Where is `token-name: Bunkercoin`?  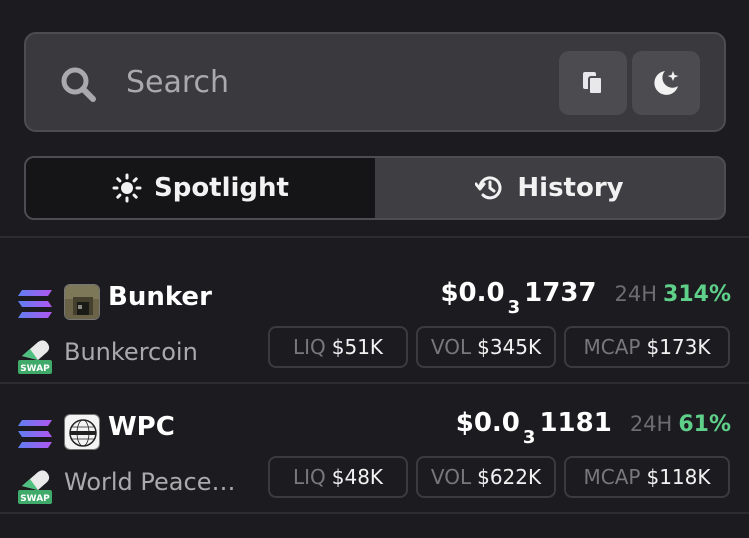 token-name: Bunkercoin is located at coordinates (131, 352).